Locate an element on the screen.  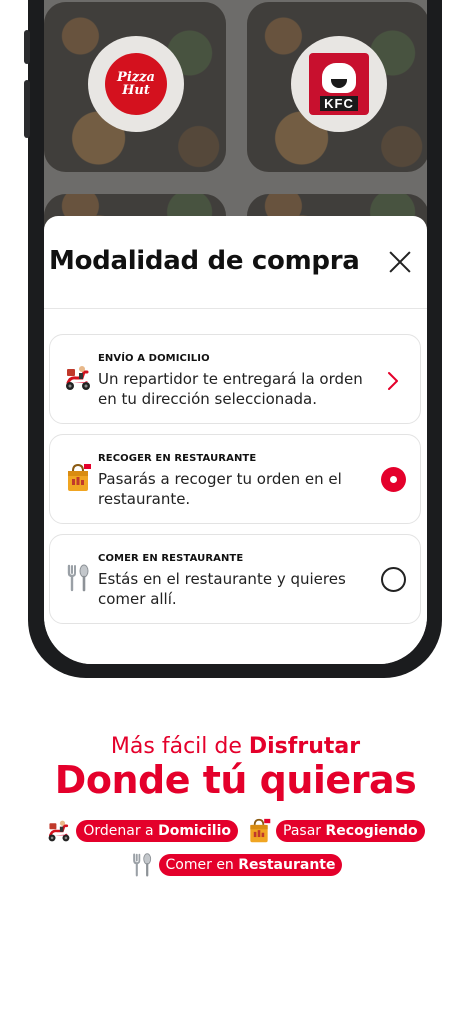
promo-pill-dine-in: Comer en Restaurante is located at coordinates (236, 865).